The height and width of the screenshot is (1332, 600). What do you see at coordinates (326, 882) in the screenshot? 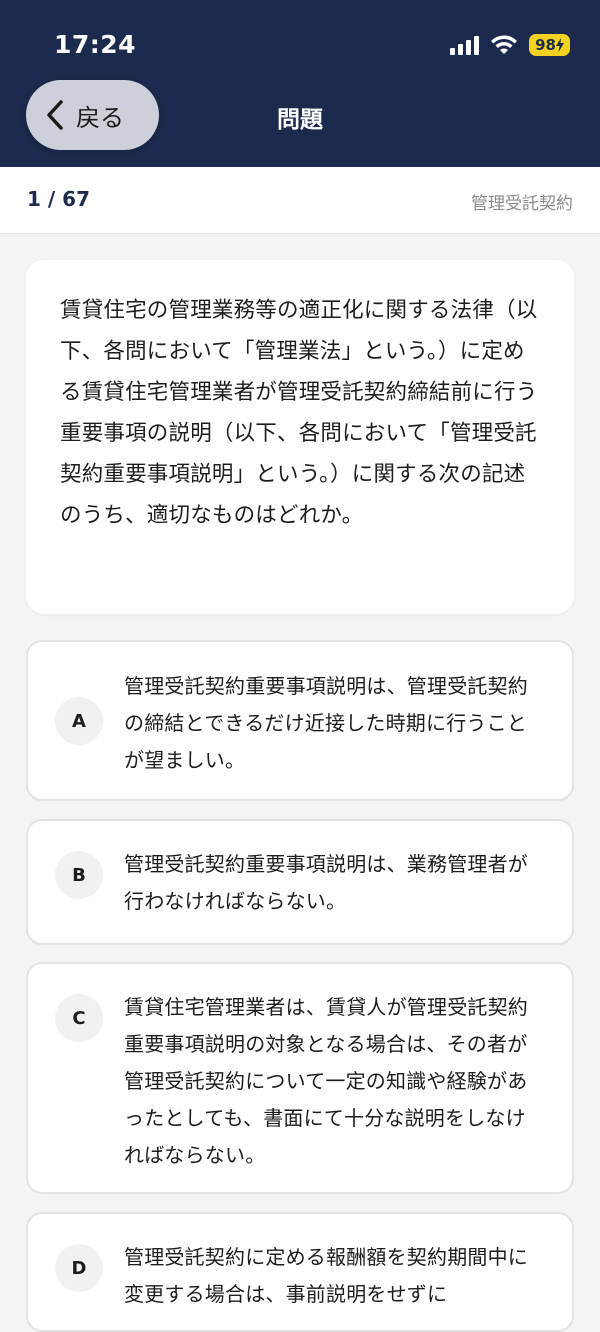
I see `option-text: 管理受託契約重要事項説明は、業務管理者が行わなければならない。` at bounding box center [326, 882].